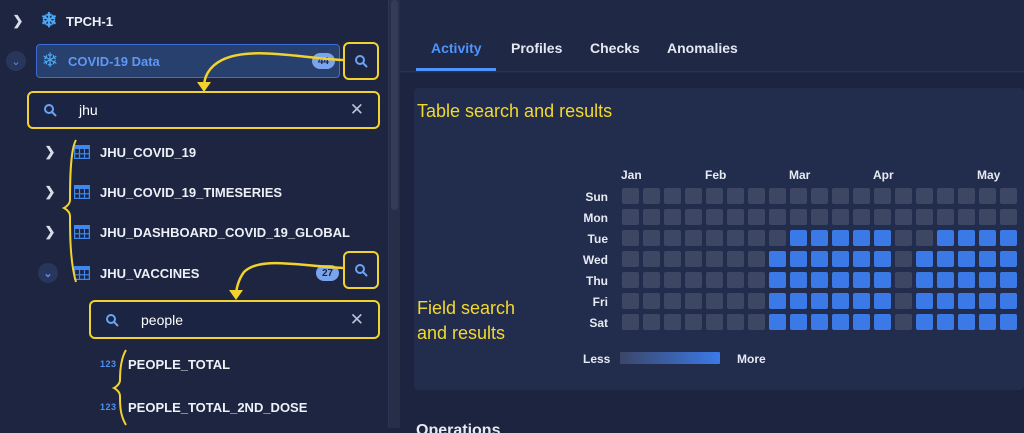  I want to click on tree-item-covid-data: ❄ COVID-19 Data 44, so click(188, 61).